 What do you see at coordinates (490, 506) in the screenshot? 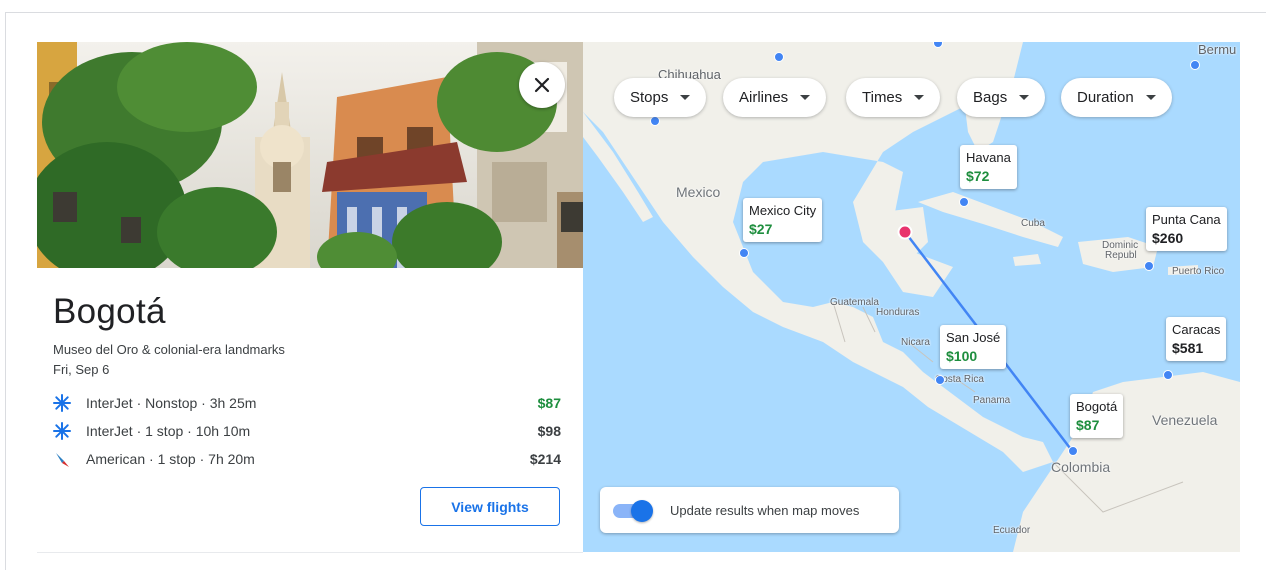
I see `view-flights-button: View flights` at bounding box center [490, 506].